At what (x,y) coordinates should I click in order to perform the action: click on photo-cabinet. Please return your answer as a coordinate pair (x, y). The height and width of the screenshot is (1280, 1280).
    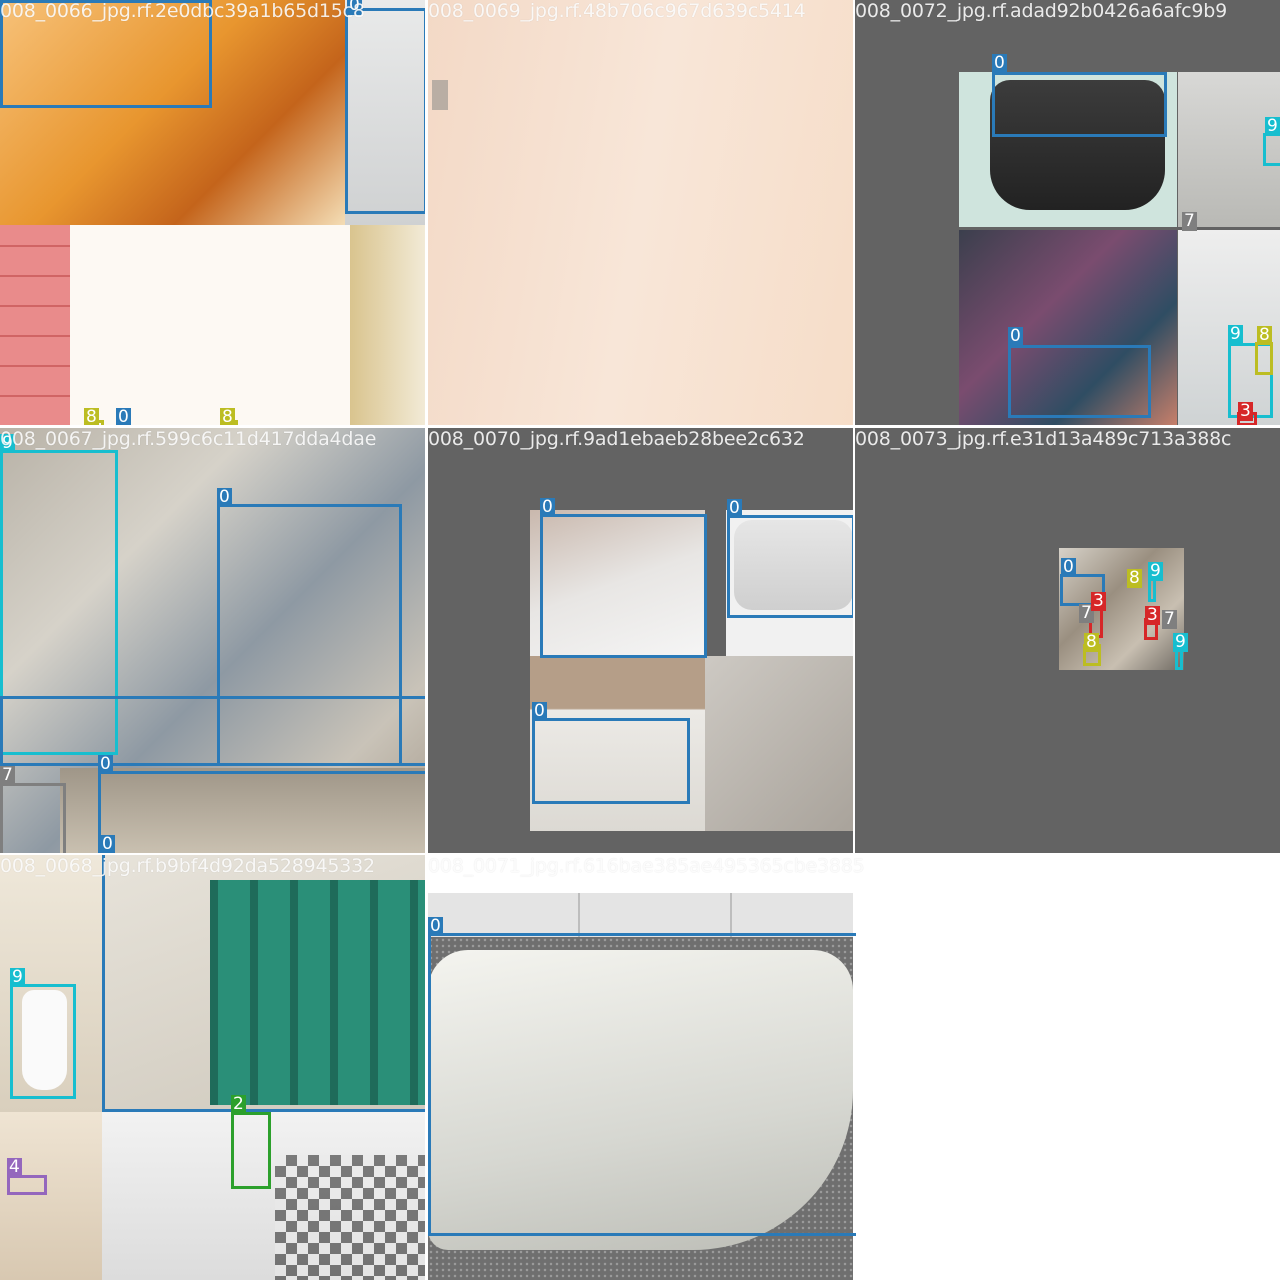
    Looking at the image, I should click on (387, 325).